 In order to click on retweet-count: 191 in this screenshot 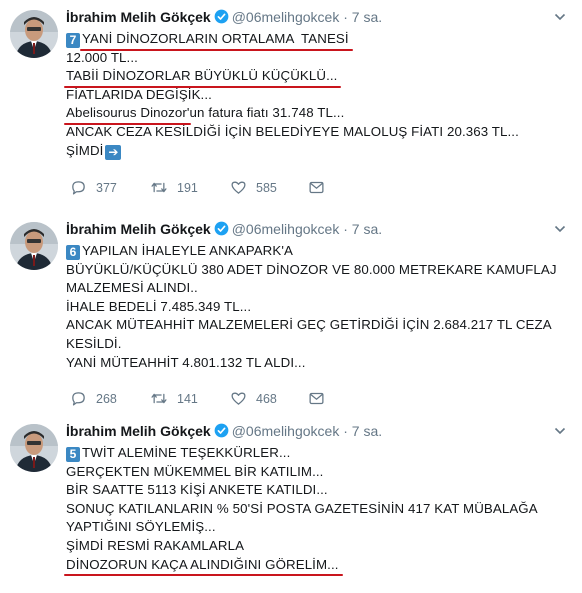, I will do `click(187, 188)`.